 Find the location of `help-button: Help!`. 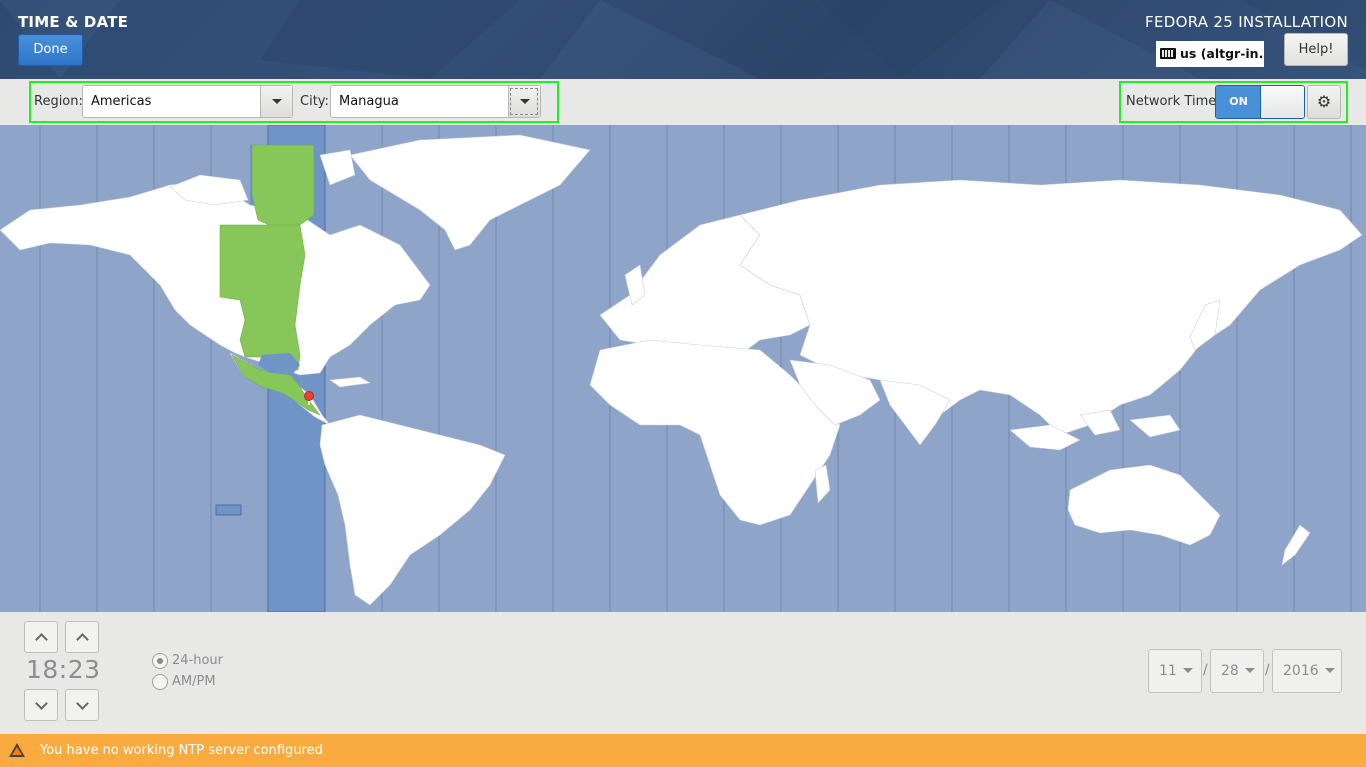

help-button: Help! is located at coordinates (1316, 49).